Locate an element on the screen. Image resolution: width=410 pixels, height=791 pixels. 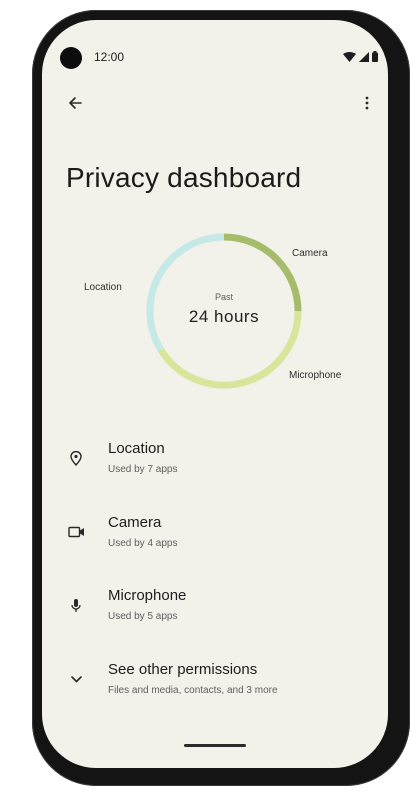
permission-item-camera: Camera Used by 4 apps is located at coordinates (215, 542).